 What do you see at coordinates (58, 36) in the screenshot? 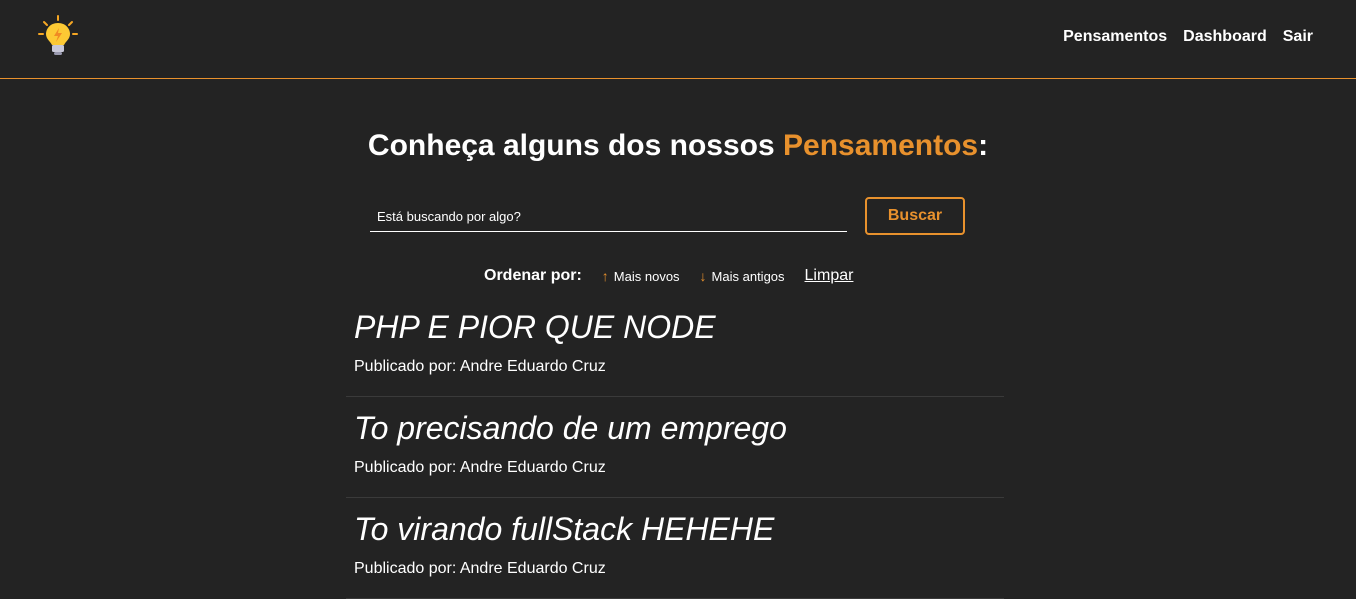
I see `lightbulb-icon` at bounding box center [58, 36].